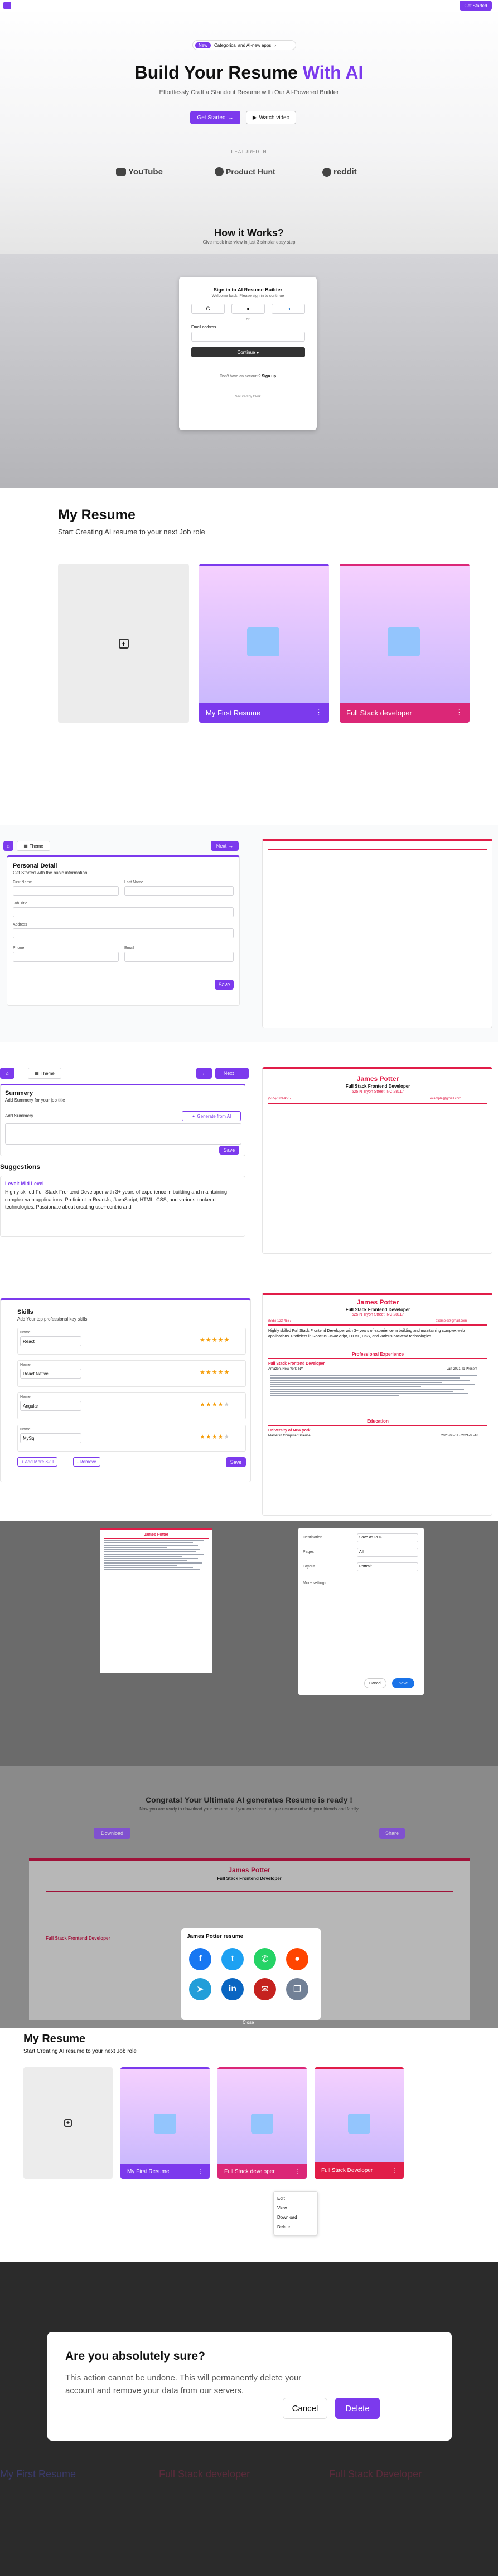 Image resolution: width=498 pixels, height=2576 pixels. What do you see at coordinates (121, 172) in the screenshot?
I see `youtube-icon` at bounding box center [121, 172].